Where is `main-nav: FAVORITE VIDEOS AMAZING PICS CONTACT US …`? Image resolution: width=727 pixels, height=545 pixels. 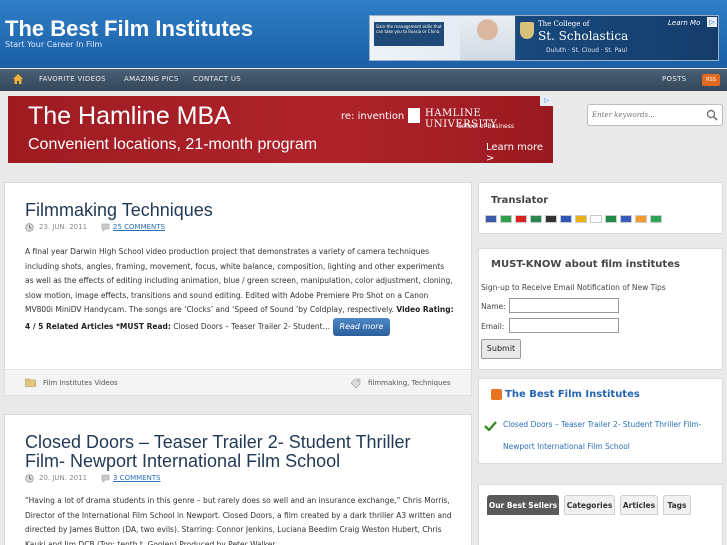 main-nav: FAVORITE VIDEOS AMAZING PICS CONTACT US … is located at coordinates (363, 80).